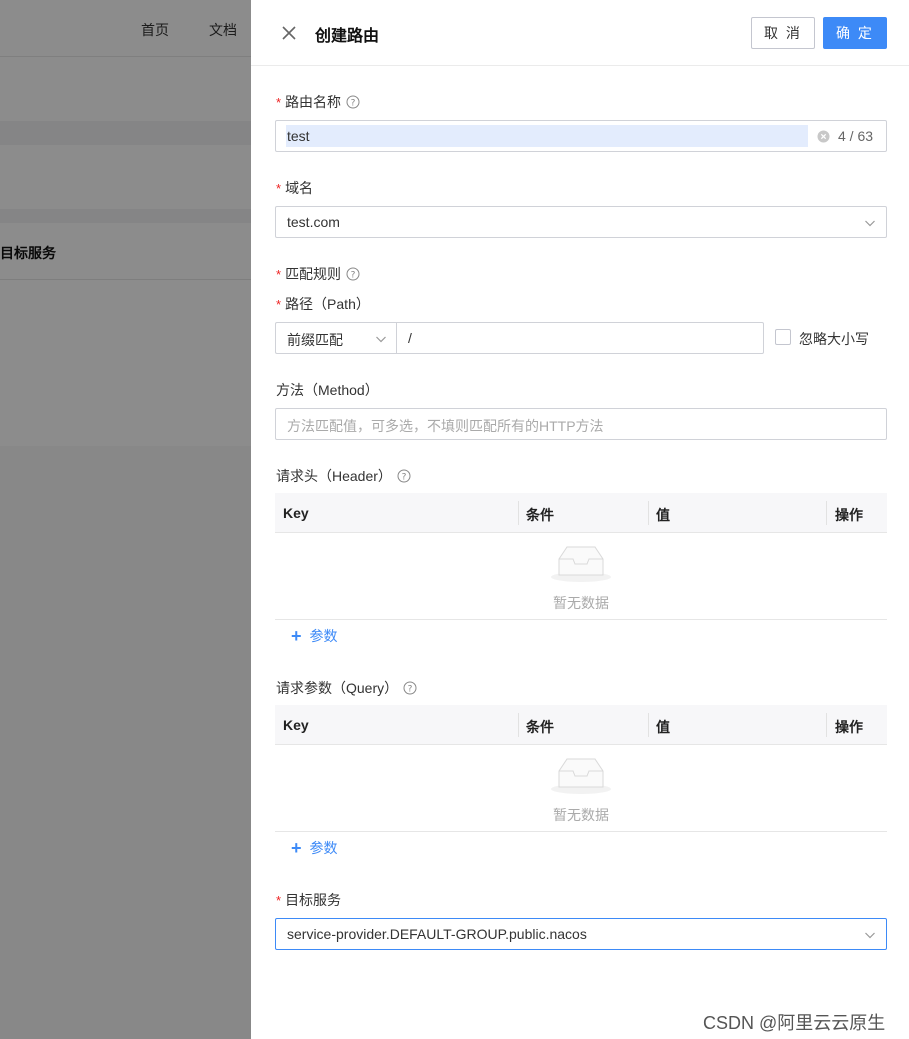  I want to click on method-label: 方法（Method）, so click(327, 390).